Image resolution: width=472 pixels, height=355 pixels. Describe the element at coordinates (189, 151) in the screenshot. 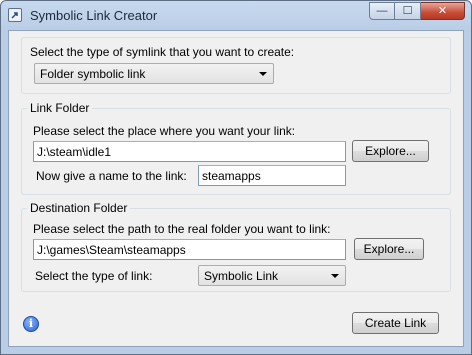

I see `link-folder-path-input: J:\steam\idle1` at that location.